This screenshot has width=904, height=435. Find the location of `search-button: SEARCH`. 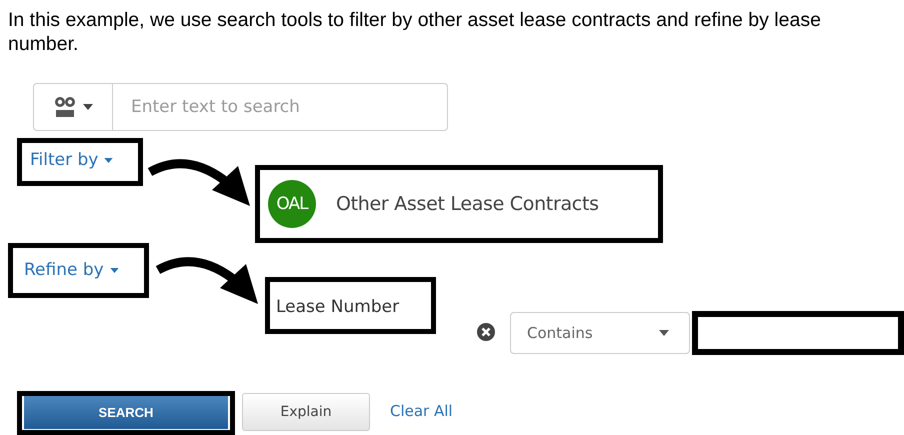

search-button: SEARCH is located at coordinates (126, 412).